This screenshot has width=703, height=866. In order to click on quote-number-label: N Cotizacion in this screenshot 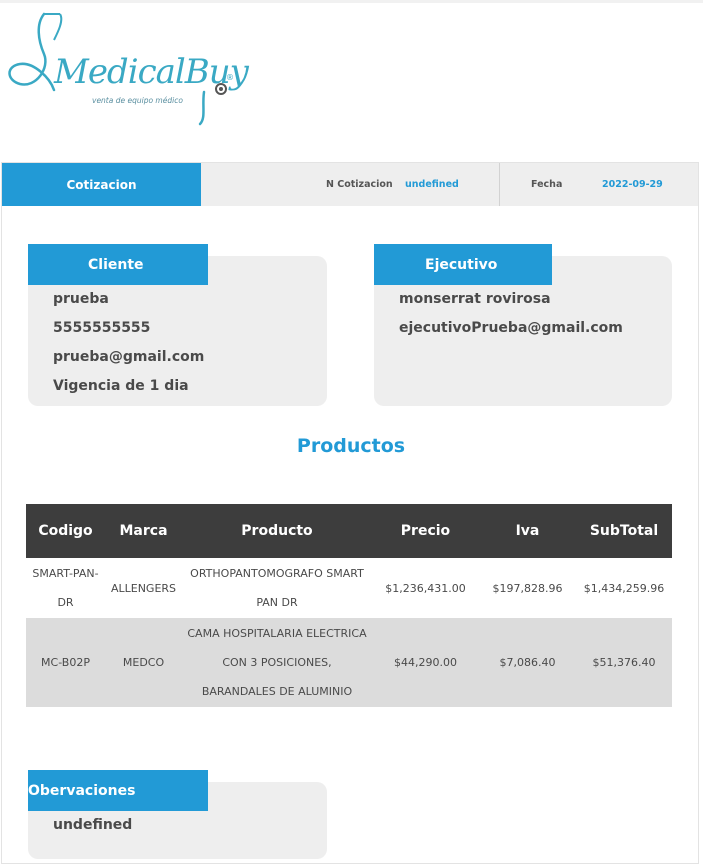, I will do `click(359, 184)`.